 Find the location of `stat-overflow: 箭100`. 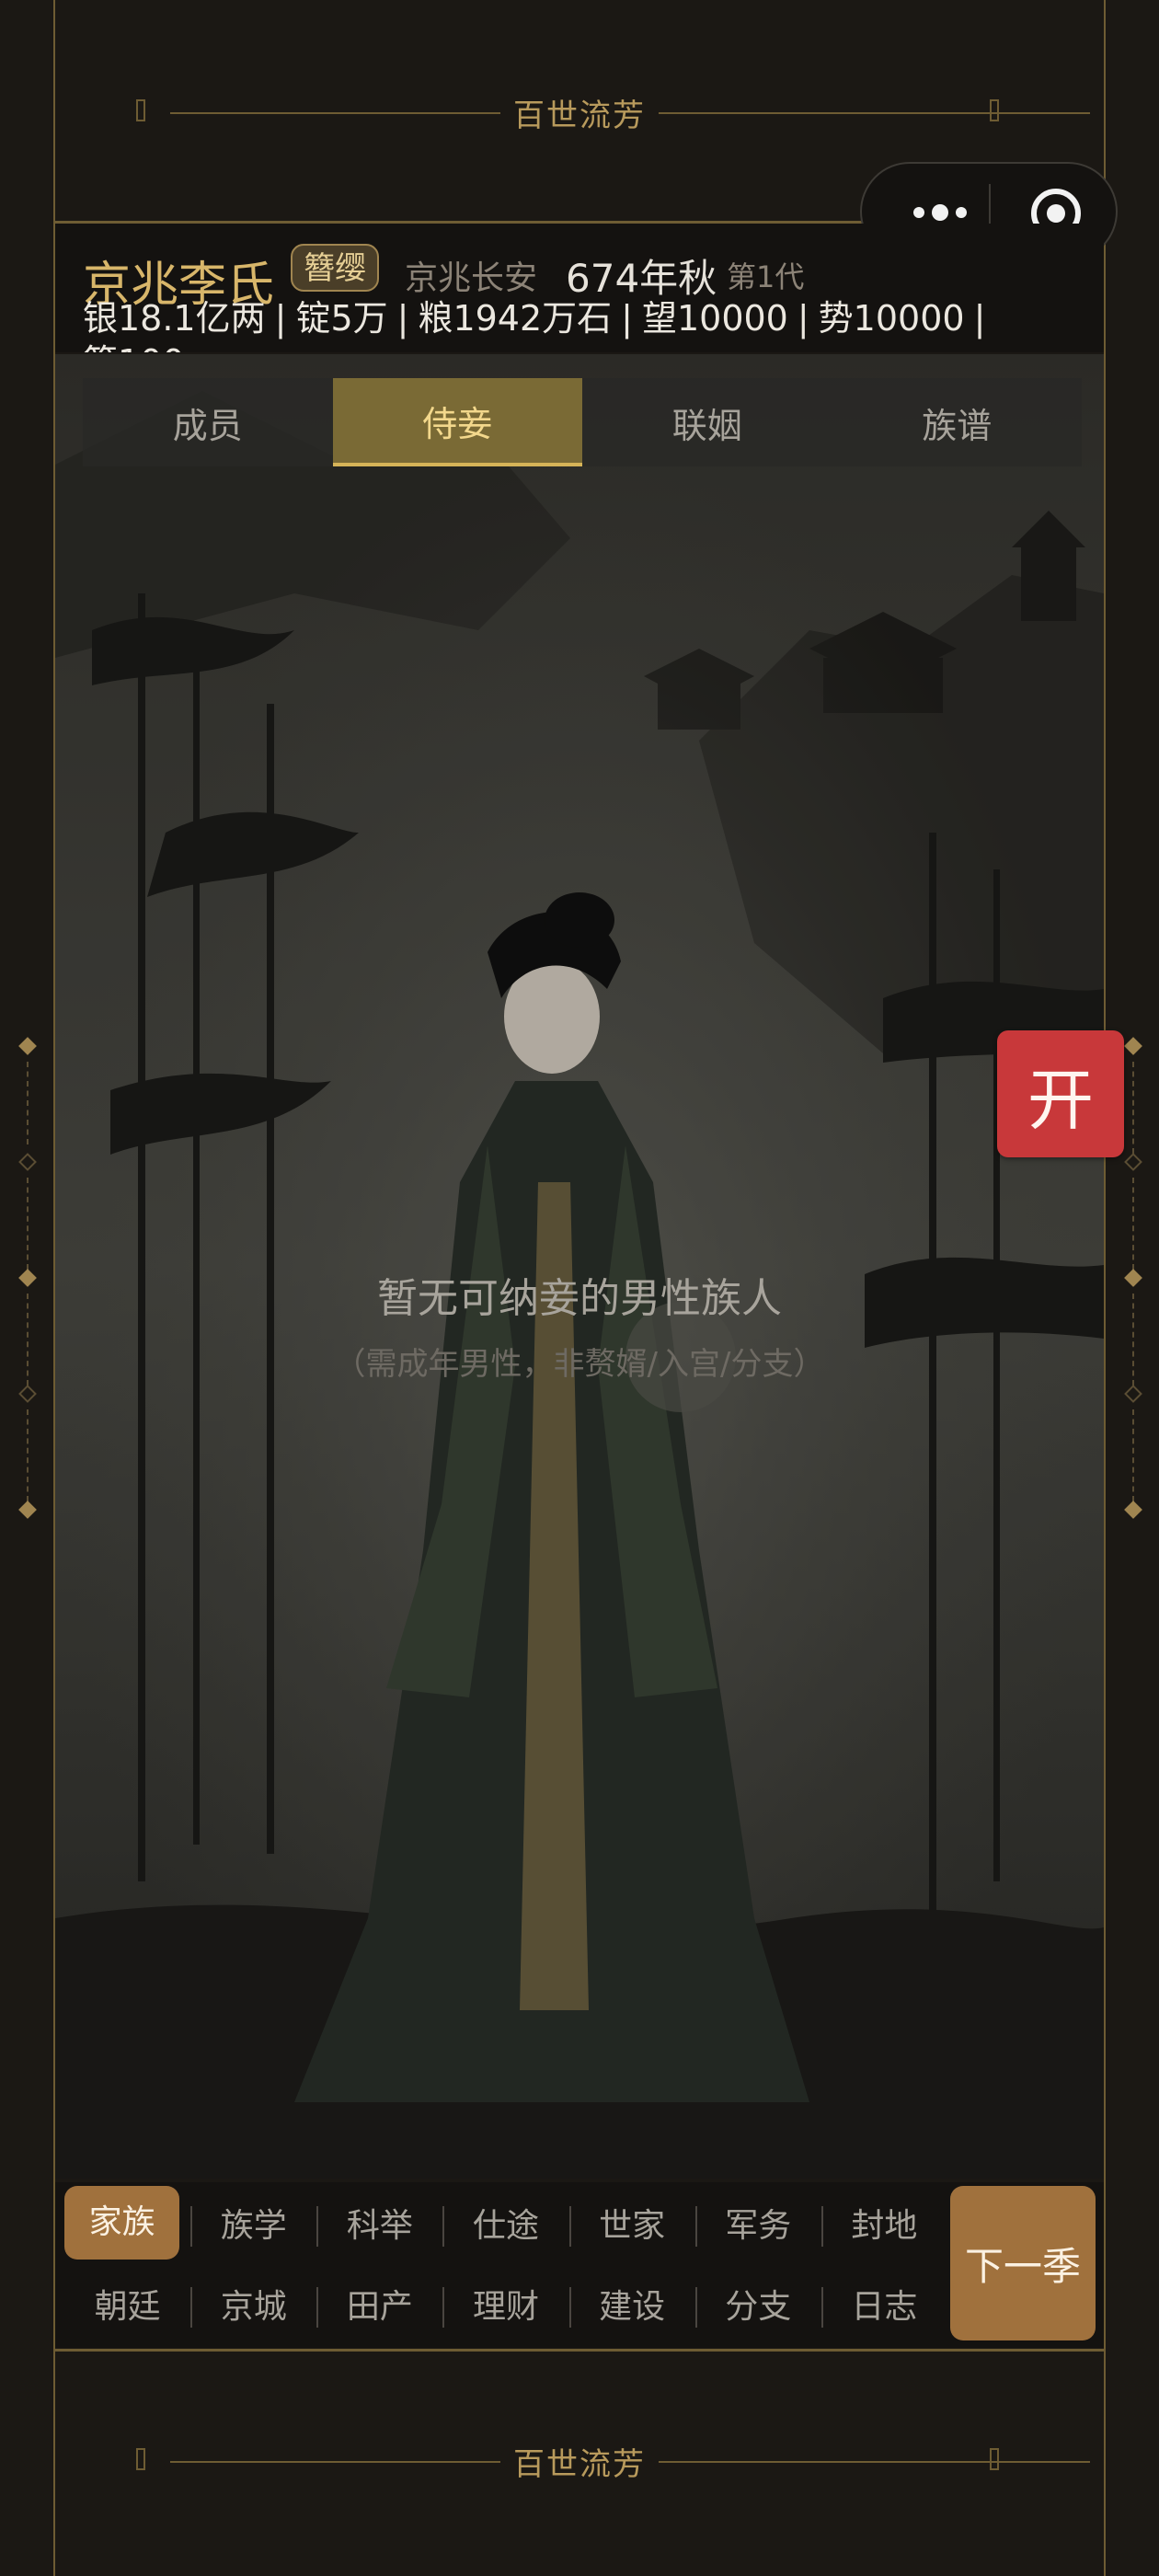

stat-overflow: 箭100 is located at coordinates (134, 343).